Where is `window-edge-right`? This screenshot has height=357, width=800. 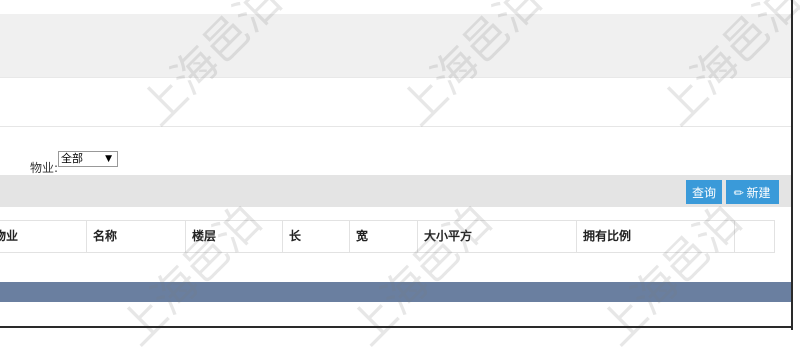
window-edge-right is located at coordinates (792, 165).